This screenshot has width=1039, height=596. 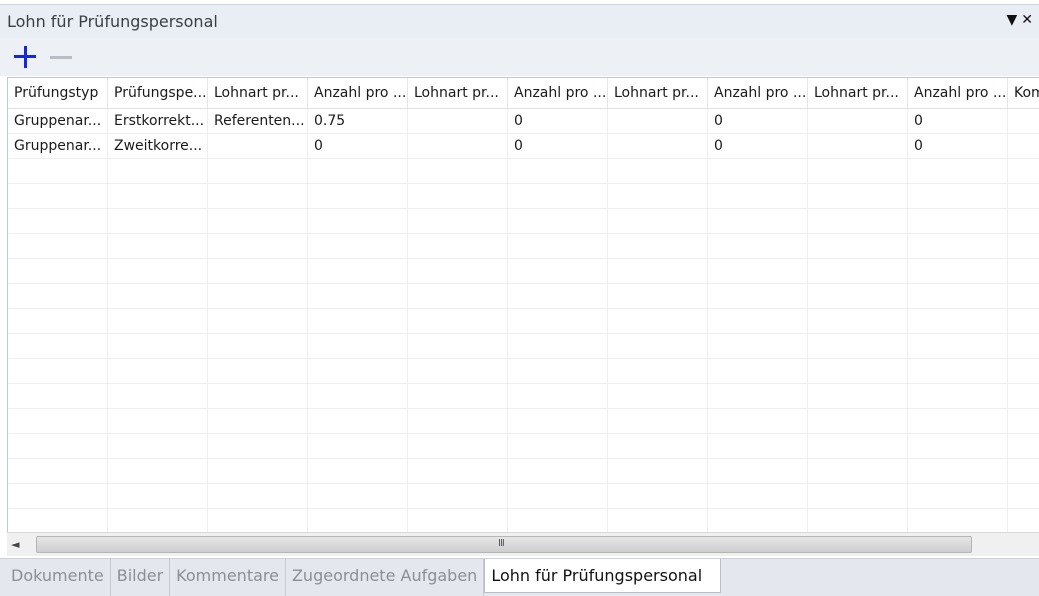 What do you see at coordinates (58, 577) in the screenshot?
I see `tab-dokumente: Dokumente` at bounding box center [58, 577].